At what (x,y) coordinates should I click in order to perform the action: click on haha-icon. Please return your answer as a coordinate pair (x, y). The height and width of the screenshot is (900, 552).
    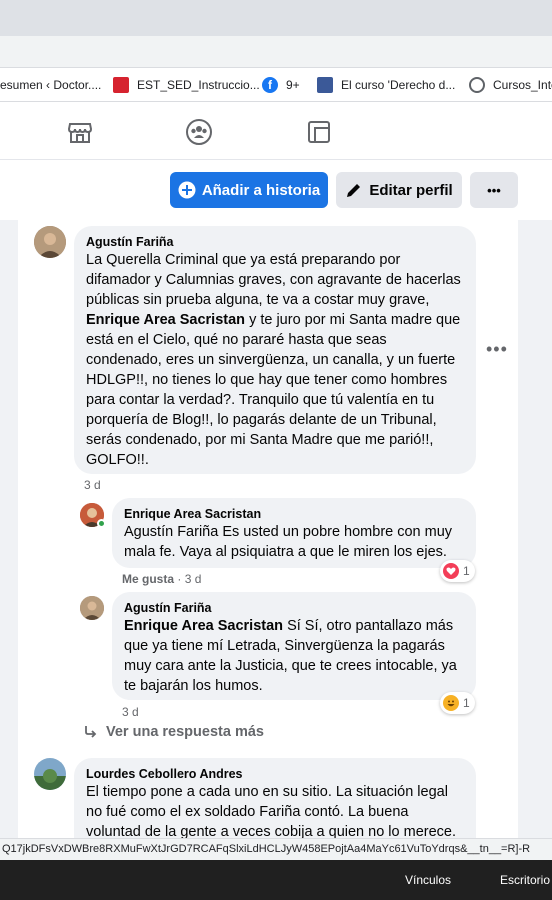
    Looking at the image, I should click on (451, 703).